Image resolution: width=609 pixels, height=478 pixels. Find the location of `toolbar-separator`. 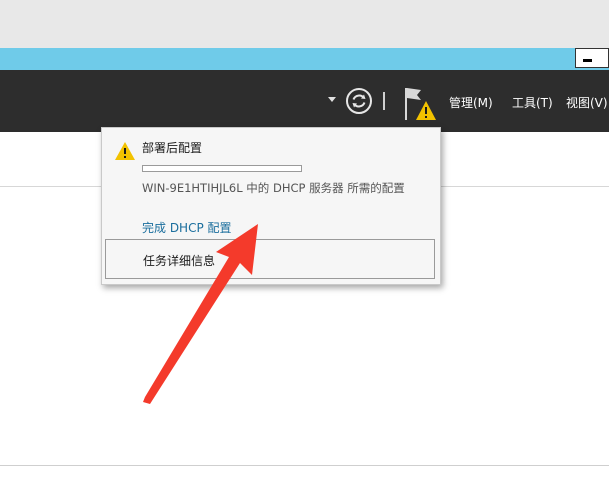

toolbar-separator is located at coordinates (384, 101).